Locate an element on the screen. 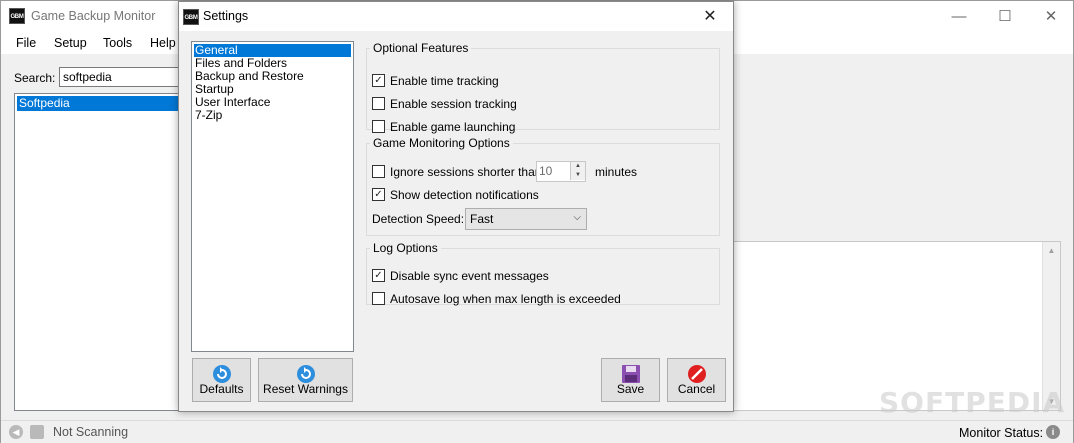 This screenshot has height=443, width=1074. search-input is located at coordinates (121, 77).